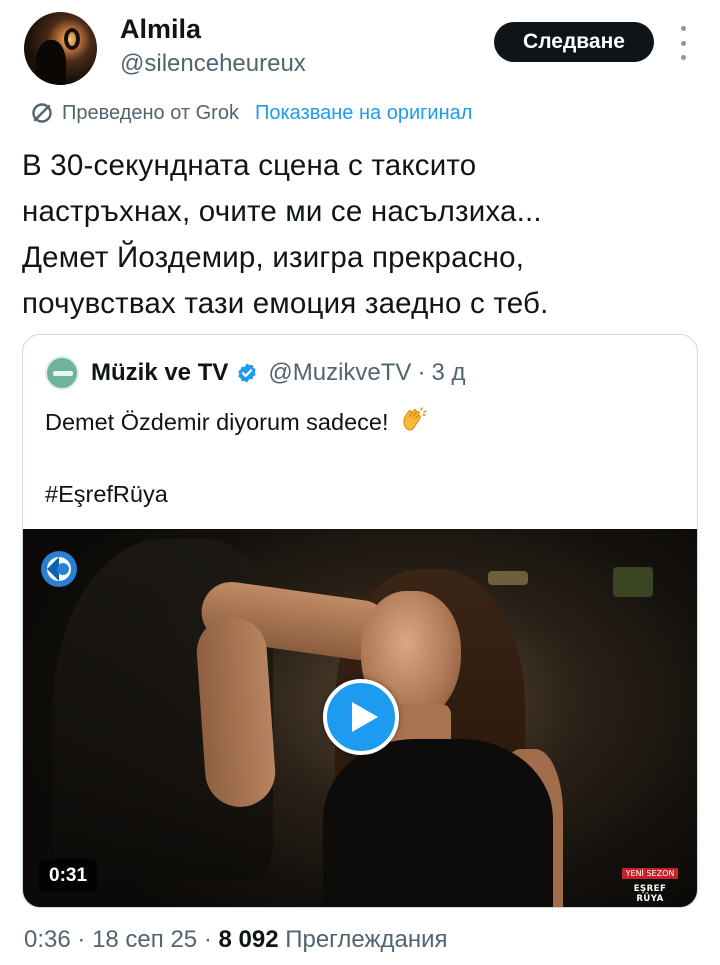 This screenshot has width=720, height=965. What do you see at coordinates (160, 29) in the screenshot?
I see `author-name: Almila` at bounding box center [160, 29].